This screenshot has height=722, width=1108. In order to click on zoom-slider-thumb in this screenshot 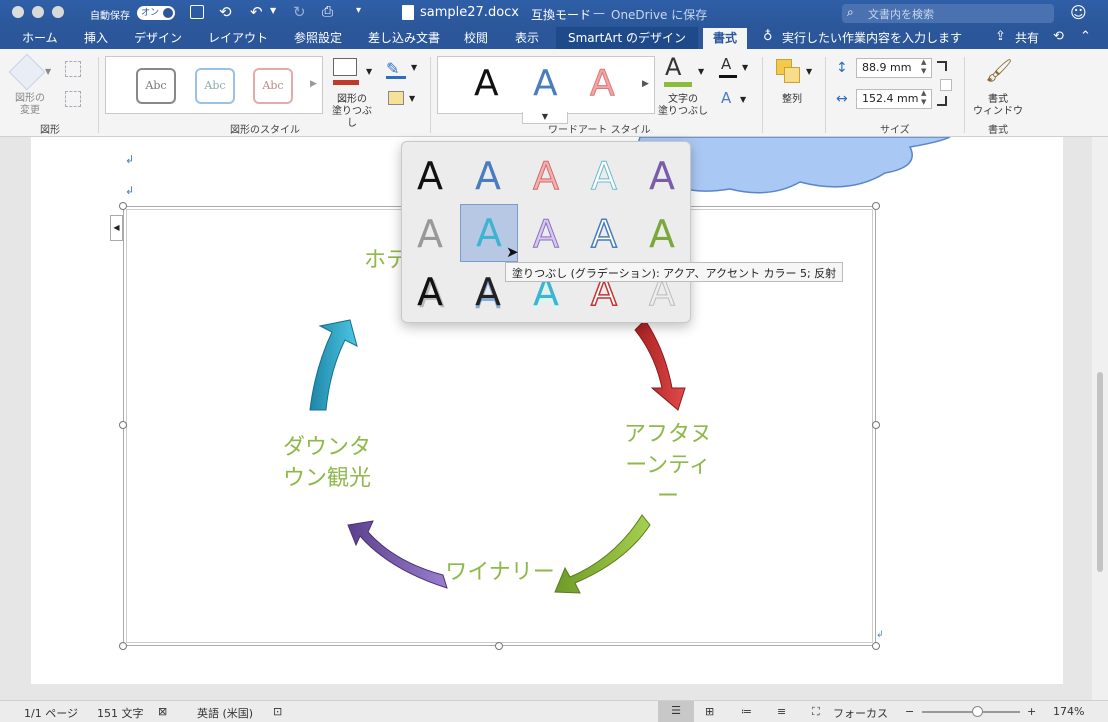, I will do `click(977, 711)`.